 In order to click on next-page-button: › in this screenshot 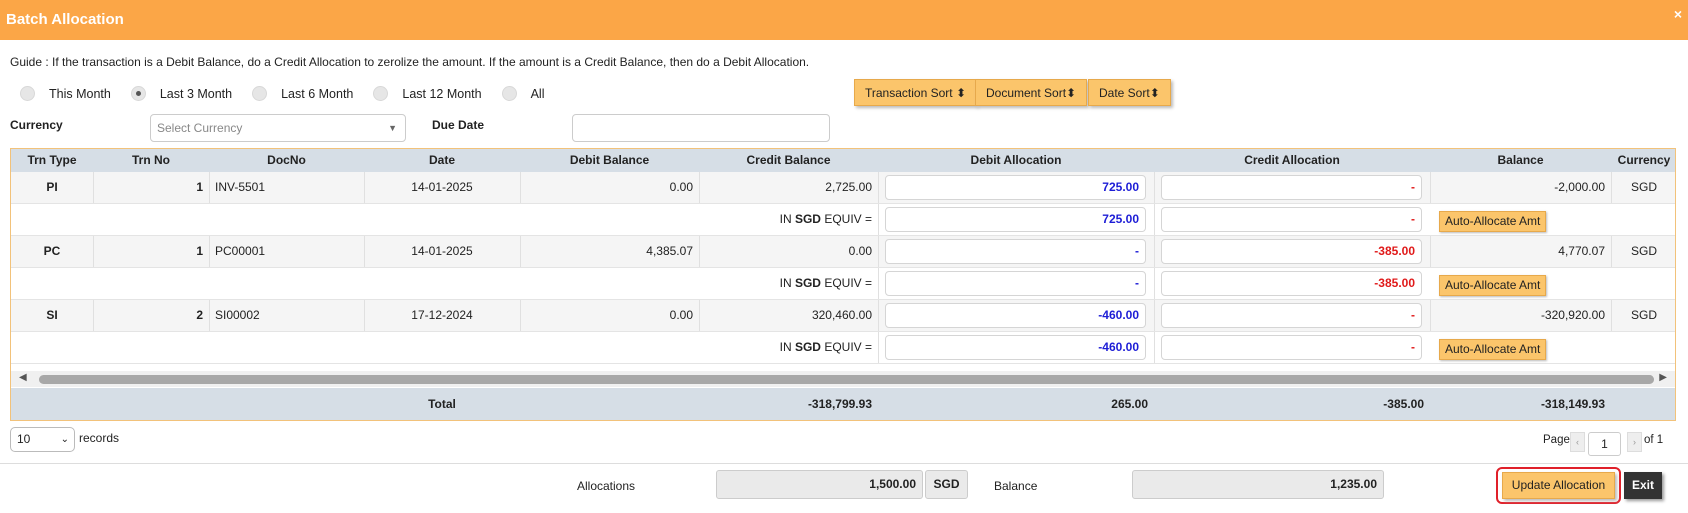, I will do `click(1634, 442)`.